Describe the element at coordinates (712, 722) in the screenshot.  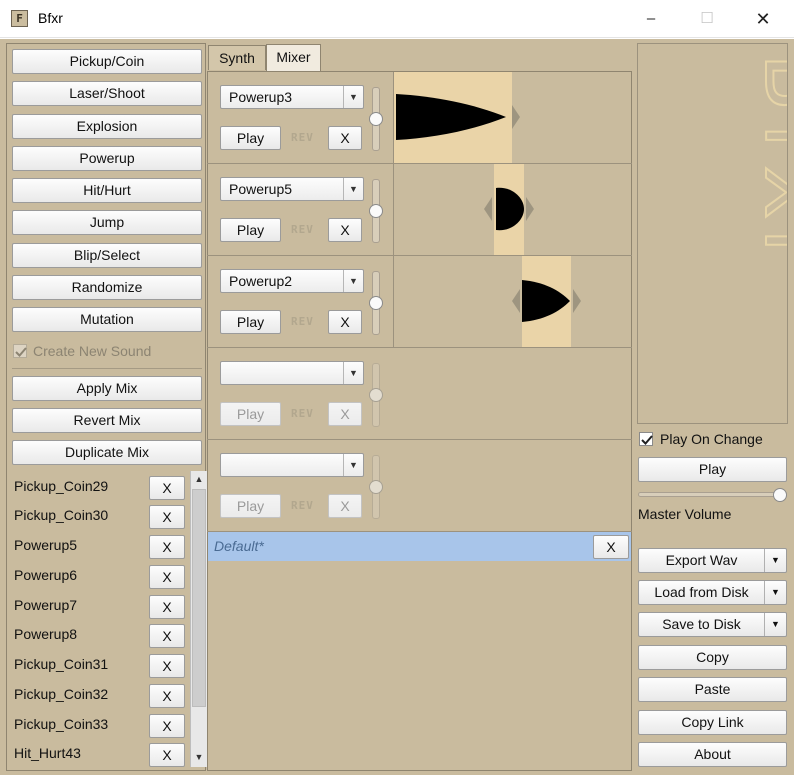
I see `copy-link-button: Copy Link` at that location.